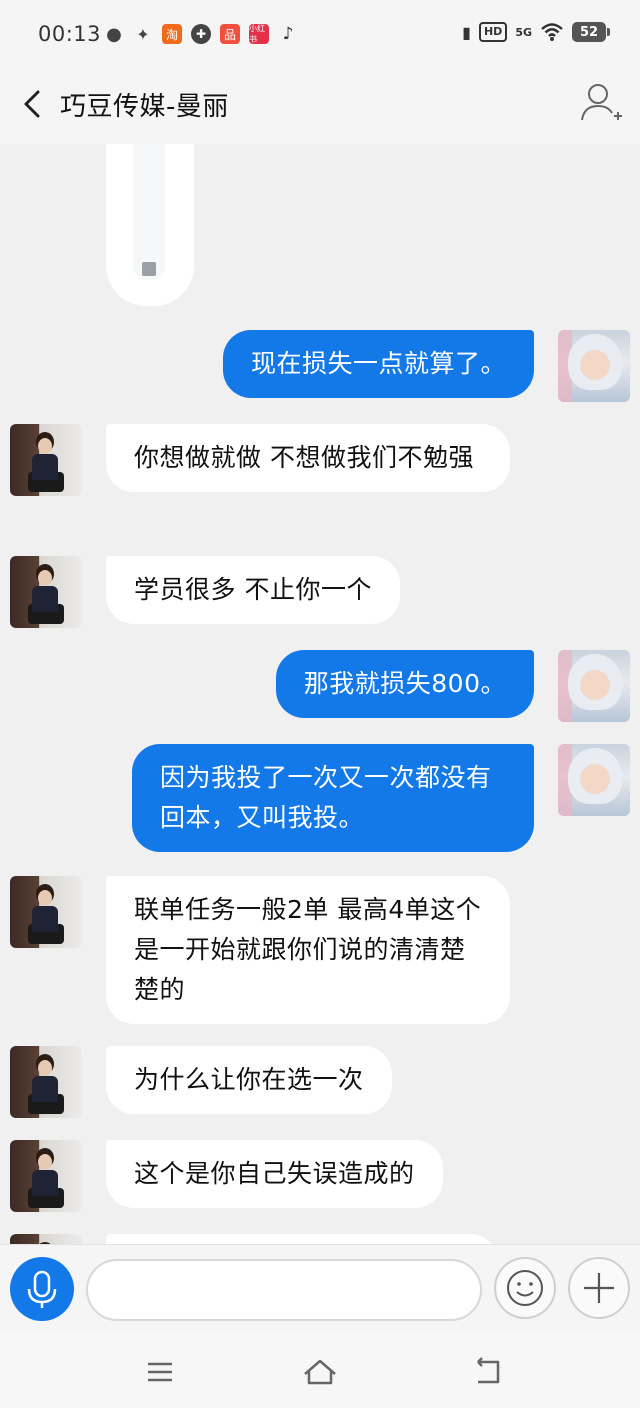  What do you see at coordinates (523, 32) in the screenshot?
I see `network-label: 5G` at bounding box center [523, 32].